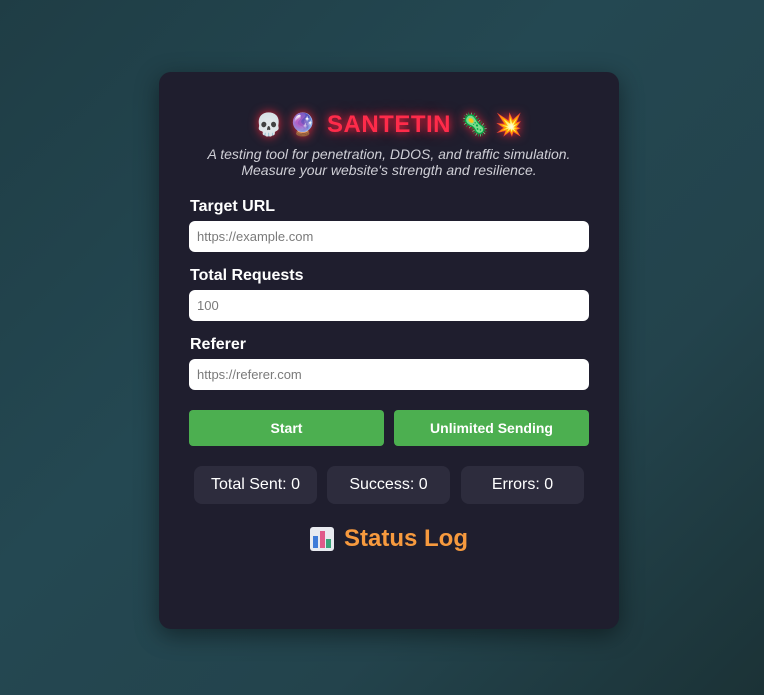 This screenshot has height=695, width=764. What do you see at coordinates (247, 275) in the screenshot?
I see `total-requests-label: Total Requests` at bounding box center [247, 275].